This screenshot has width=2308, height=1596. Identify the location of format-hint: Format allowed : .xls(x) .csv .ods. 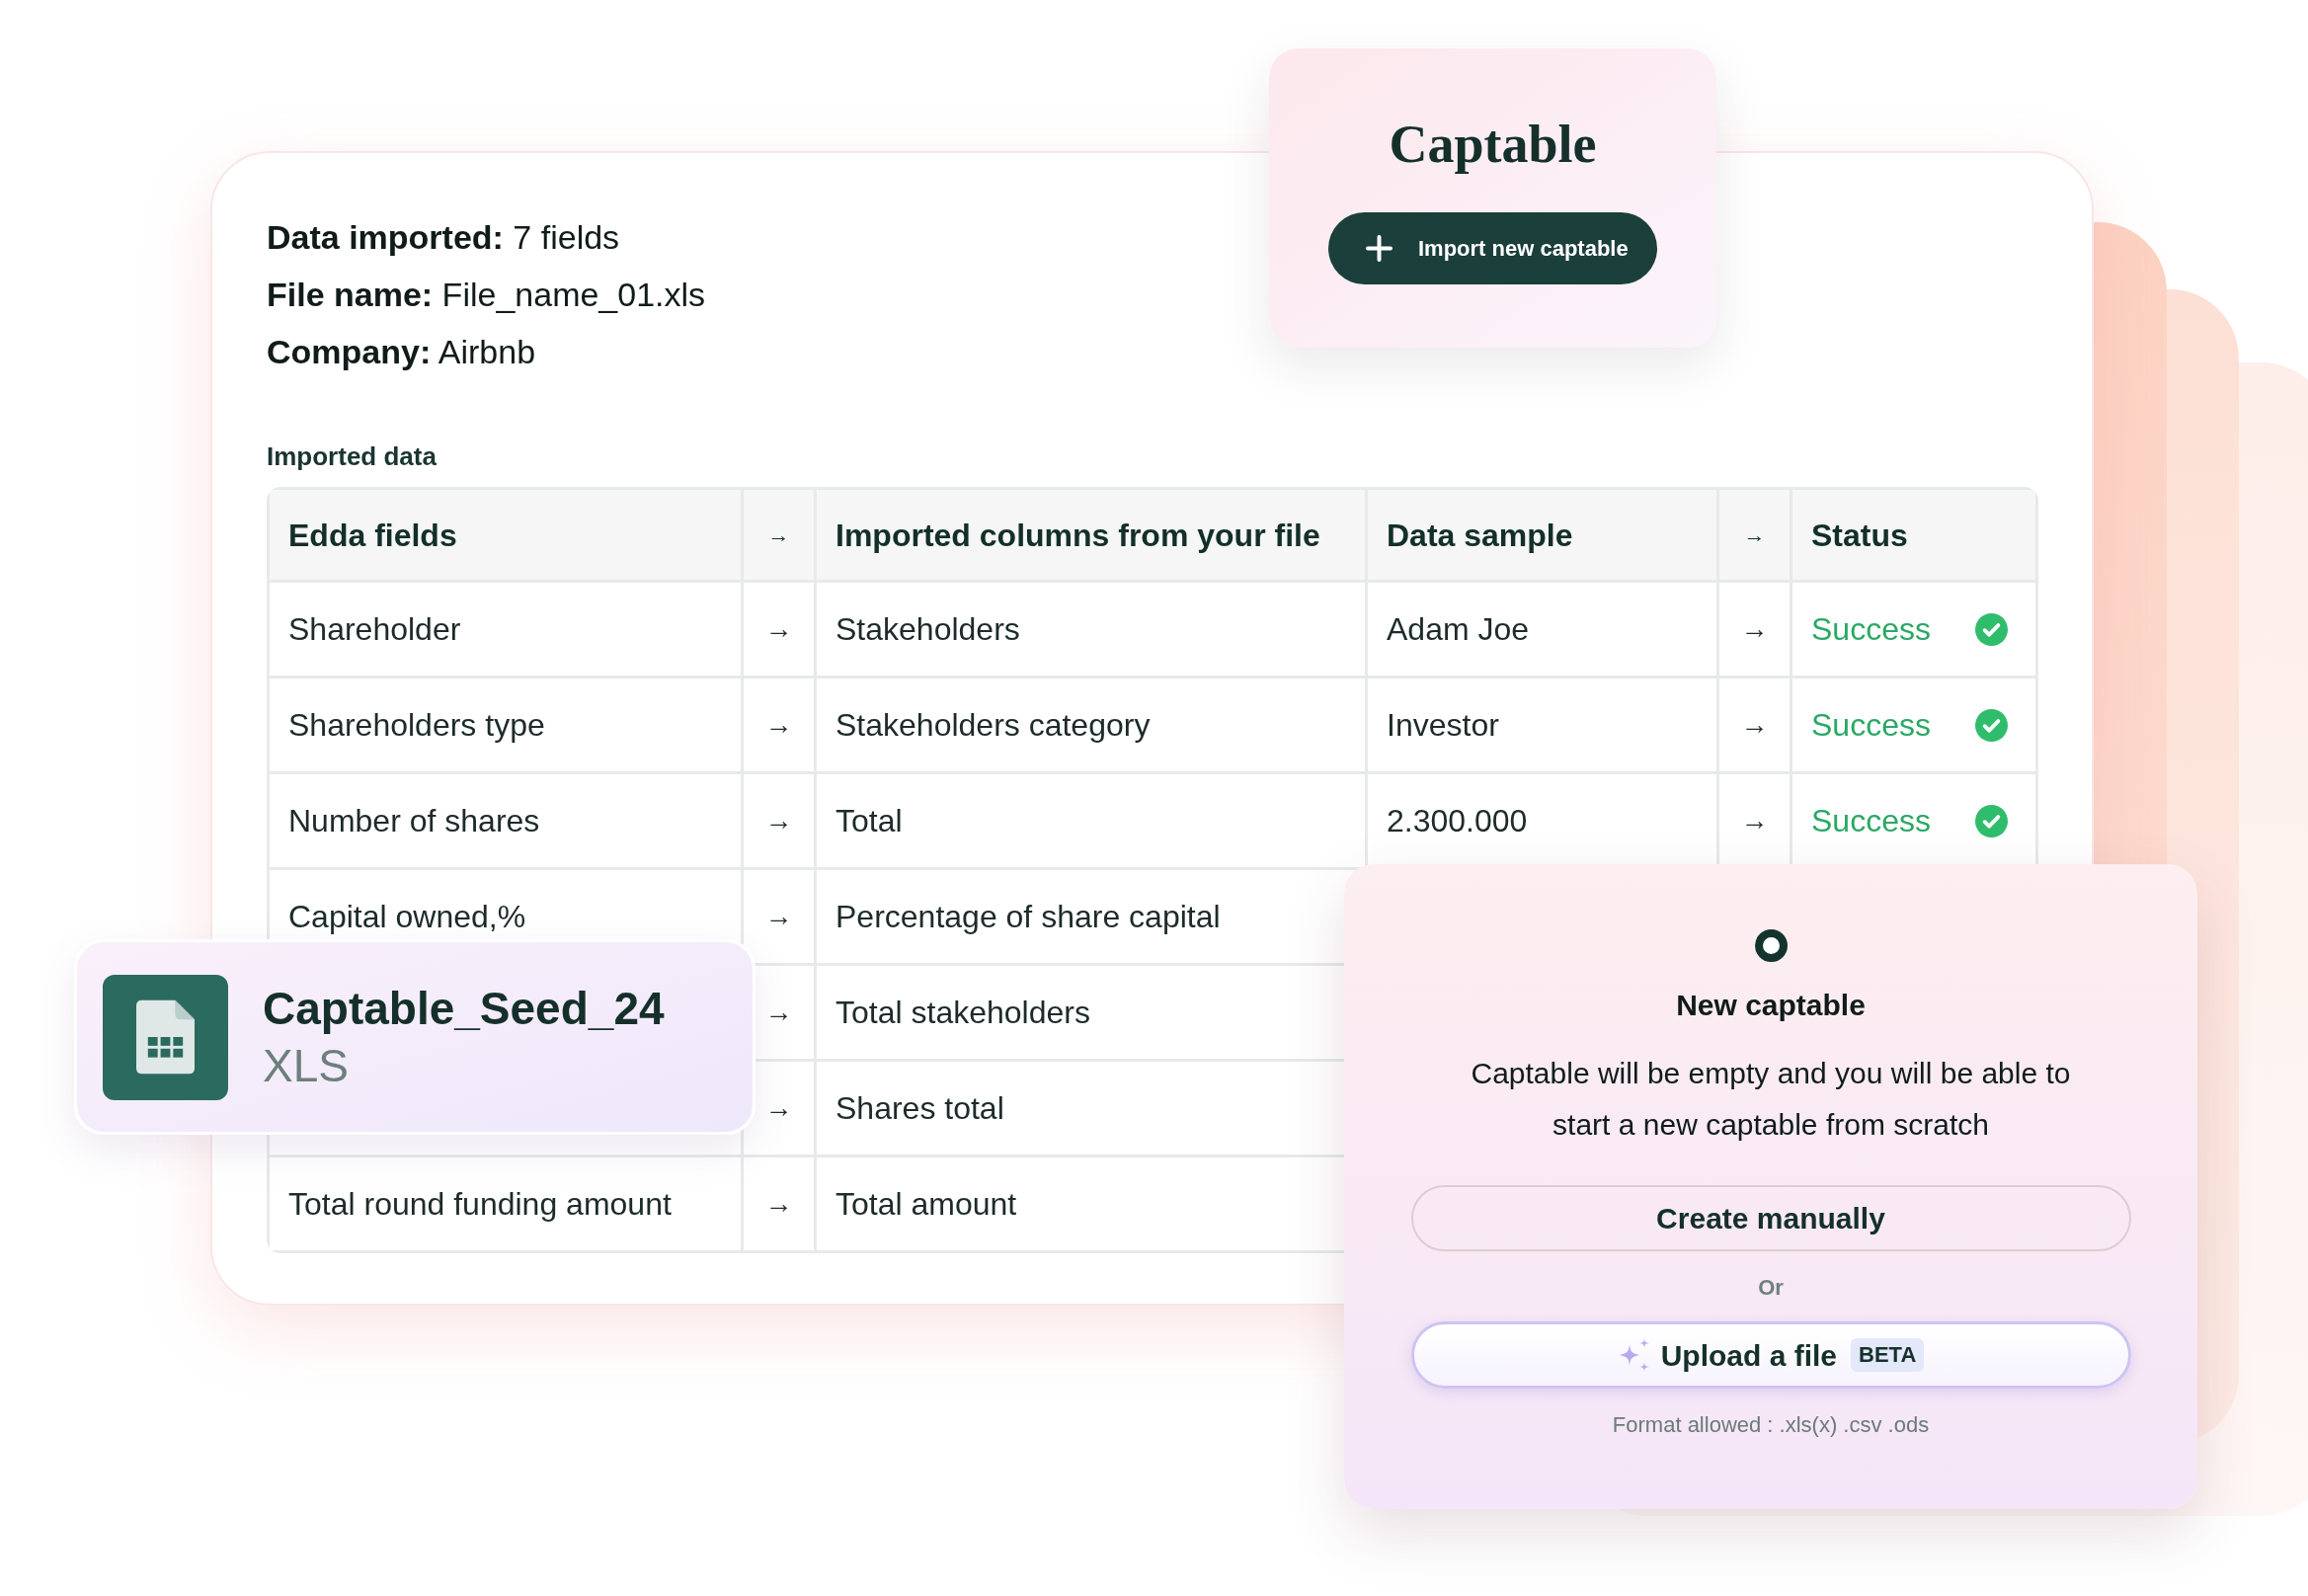
(1771, 1425).